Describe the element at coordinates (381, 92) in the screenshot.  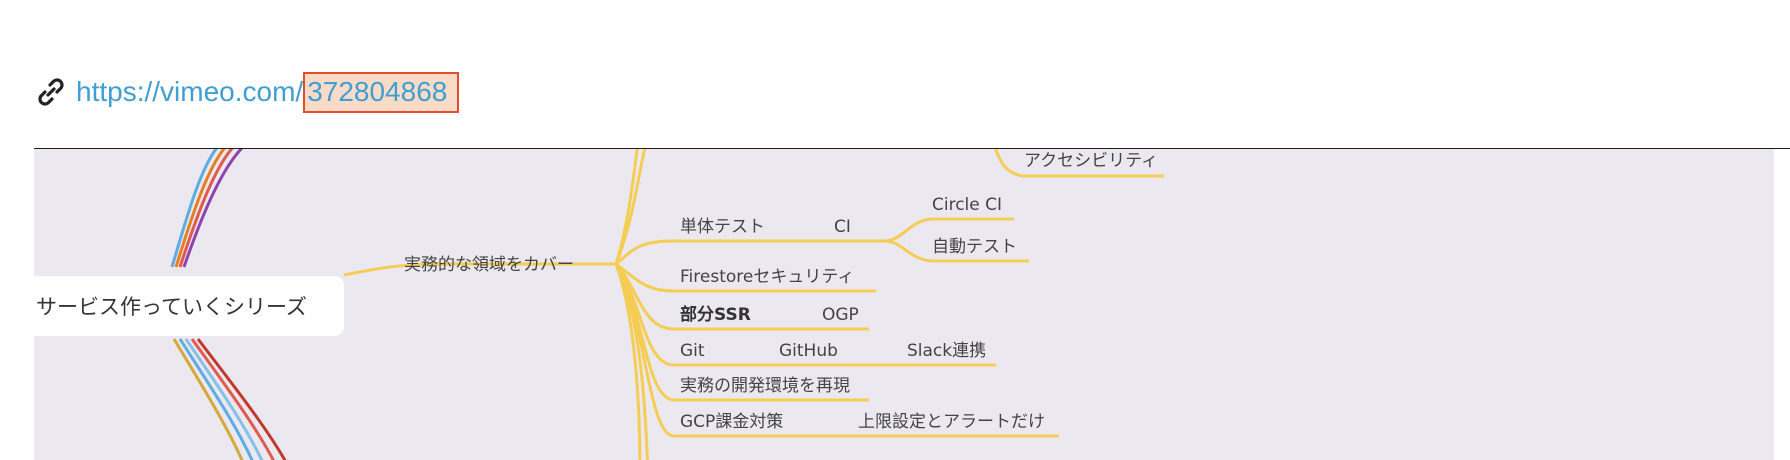
I see `highlighted-video-id: 372804868` at that location.